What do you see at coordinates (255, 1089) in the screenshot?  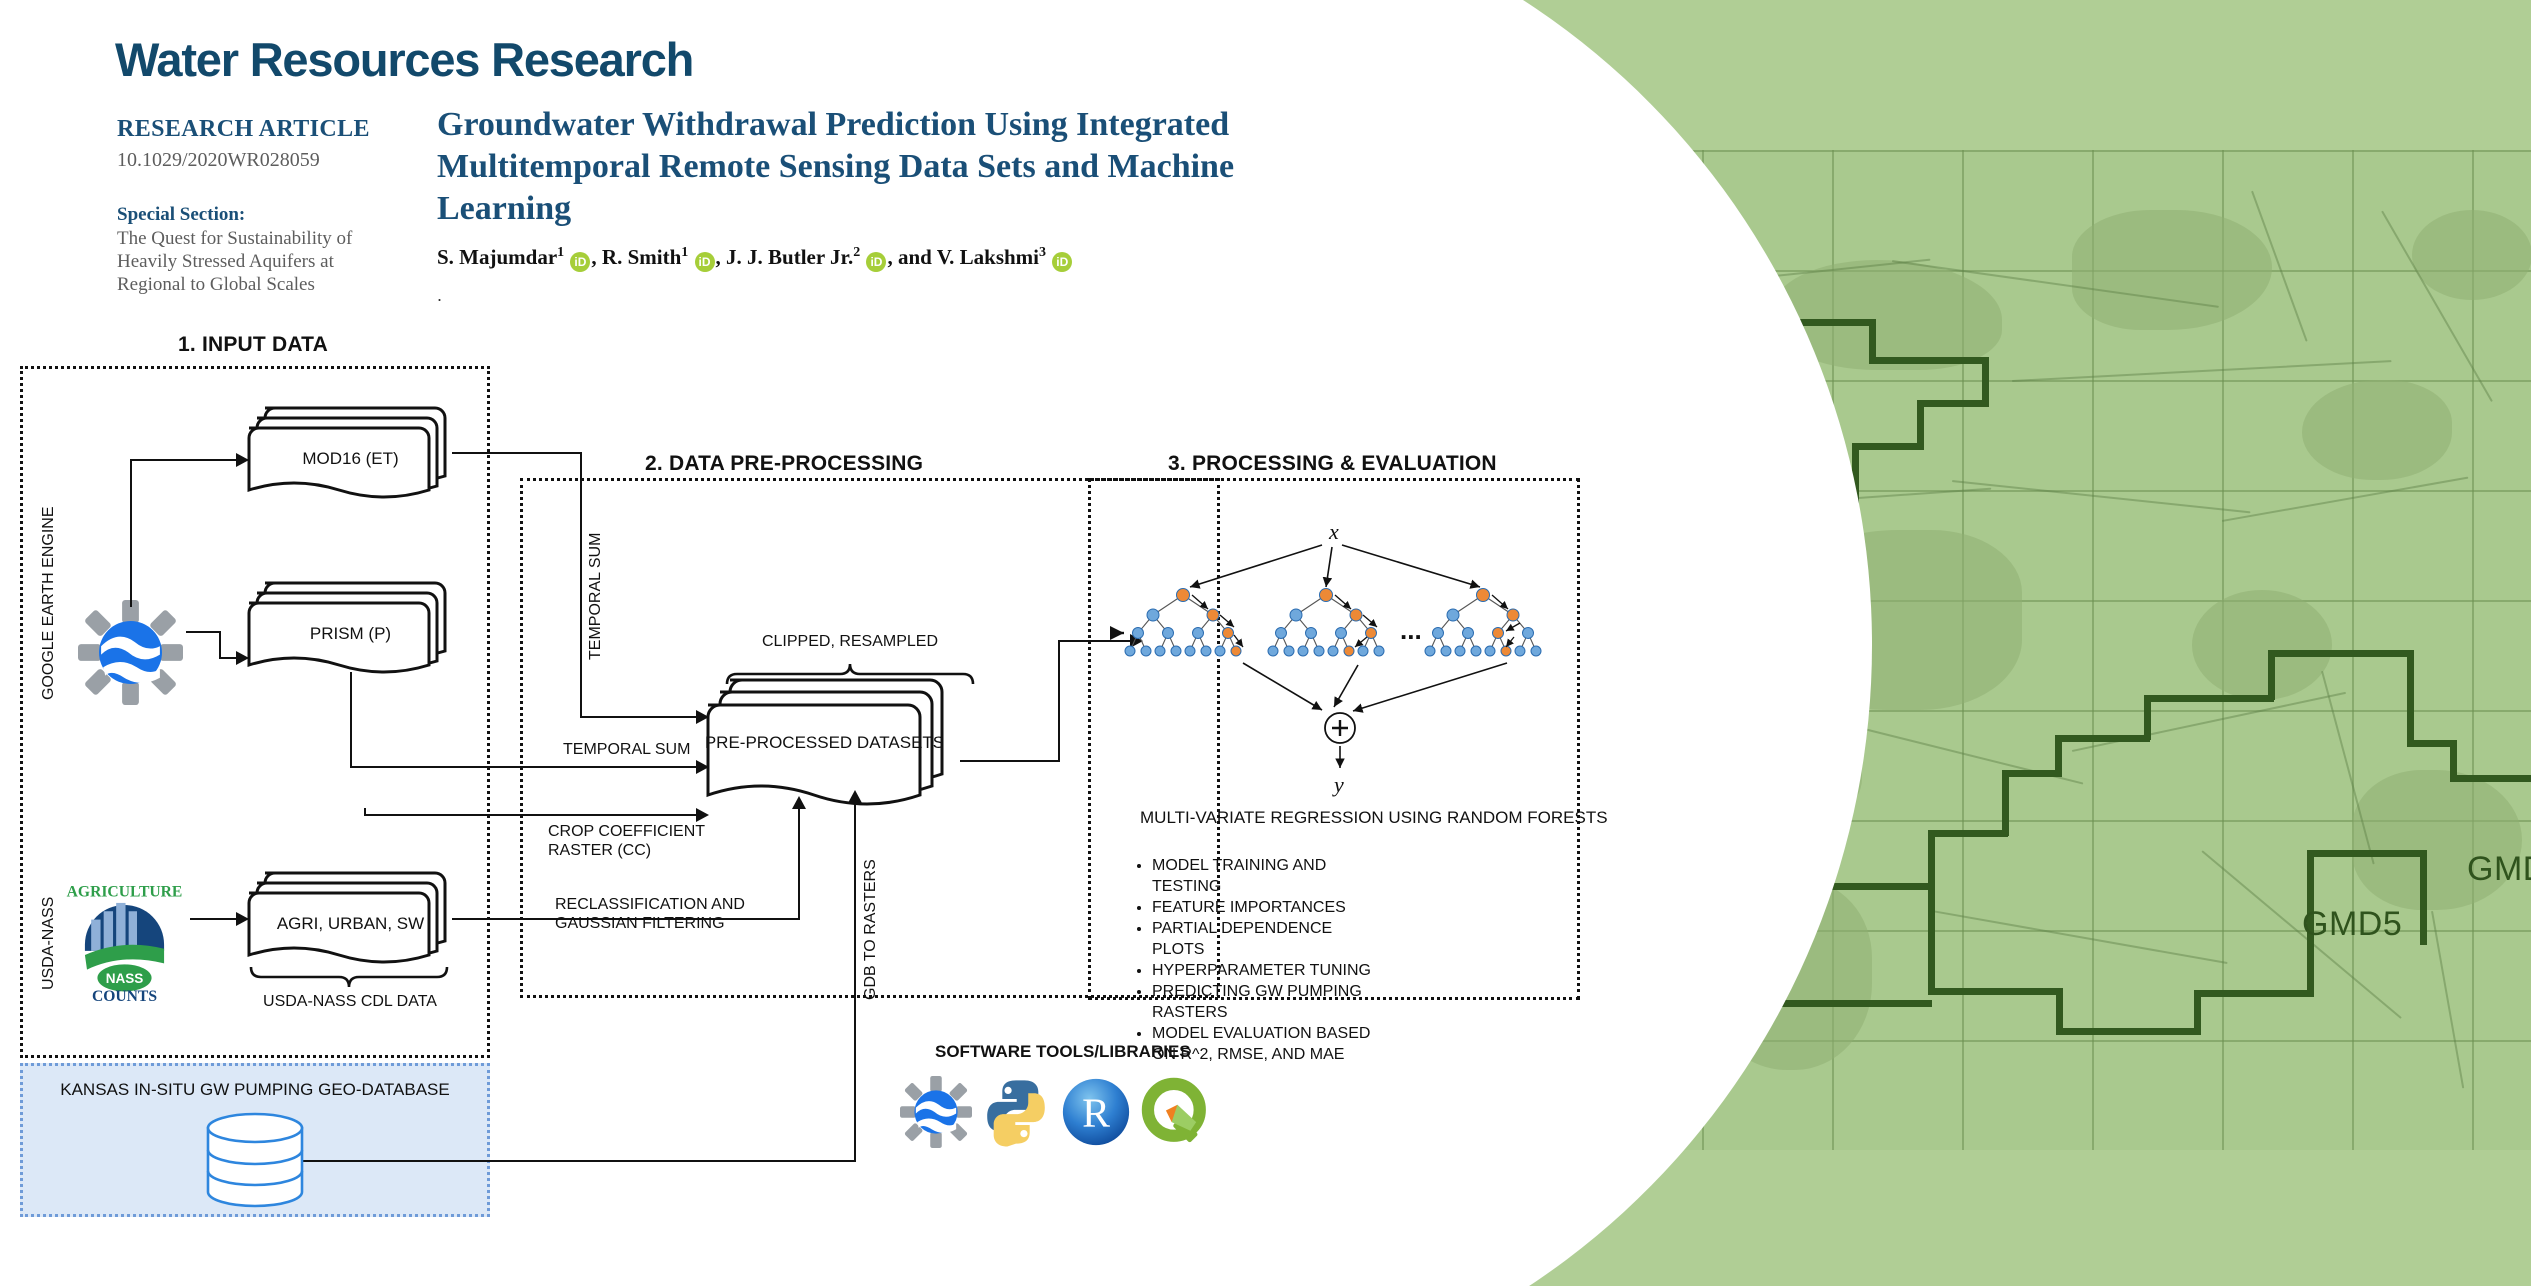 I see `geodatabase-label: KANSAS IN-SITU GW PUMPING GEO-DATABASE` at bounding box center [255, 1089].